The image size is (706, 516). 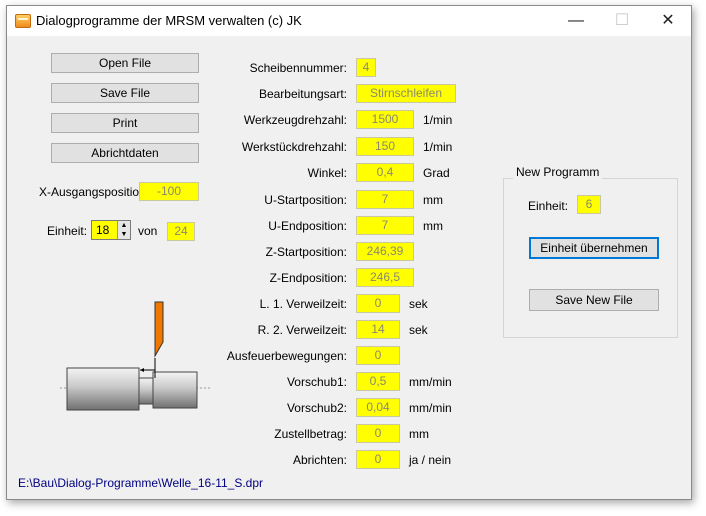 What do you see at coordinates (594, 248) in the screenshot?
I see `einheit-uebernehmen-button: Einheit übernehmen` at bounding box center [594, 248].